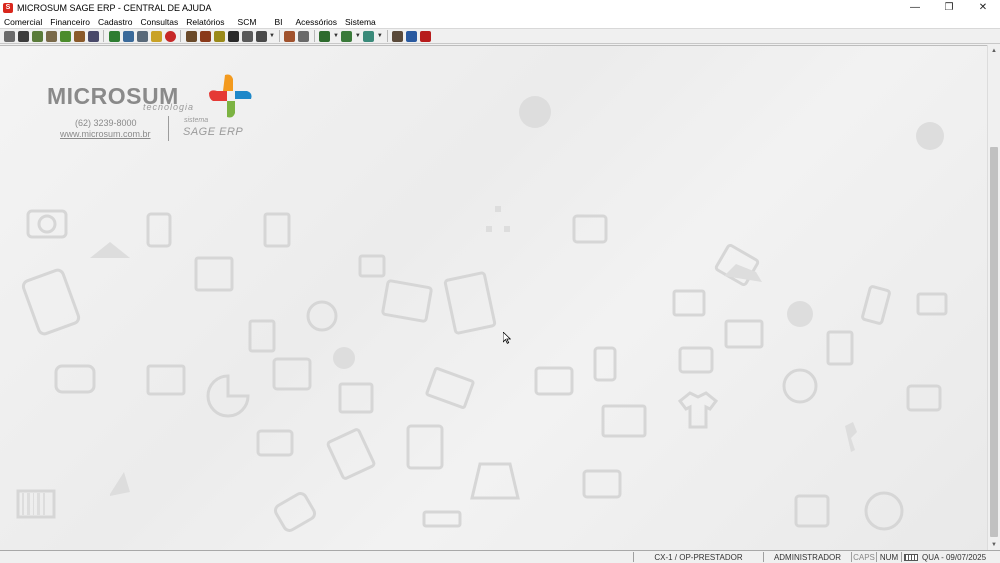  What do you see at coordinates (812, 511) in the screenshot?
I see `calendar-icon` at bounding box center [812, 511].